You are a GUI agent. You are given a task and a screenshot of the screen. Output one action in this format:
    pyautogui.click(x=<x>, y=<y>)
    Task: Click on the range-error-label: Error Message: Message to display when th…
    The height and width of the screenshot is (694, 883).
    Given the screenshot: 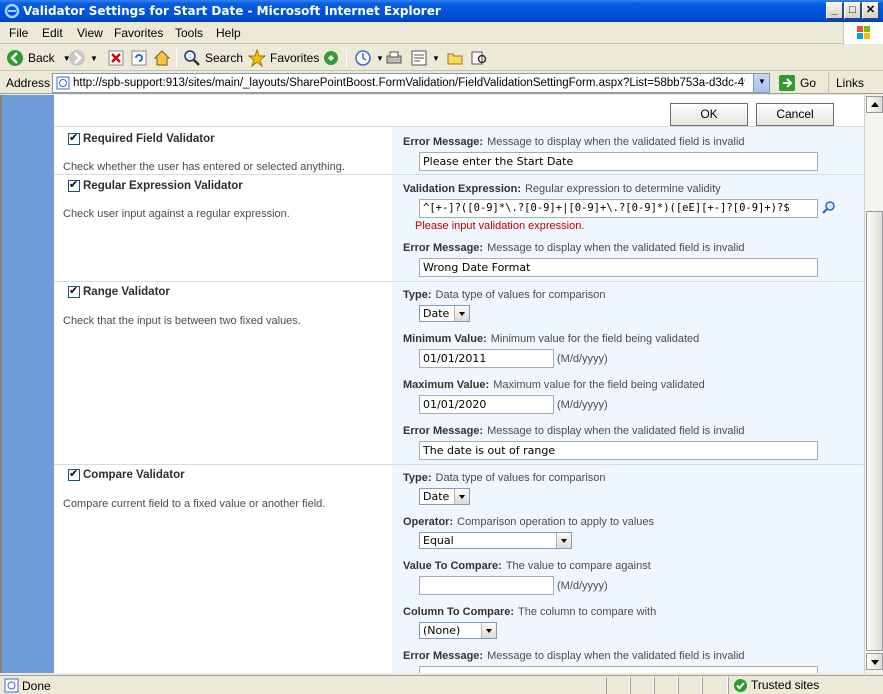 What is the action you would take?
    pyautogui.click(x=574, y=431)
    